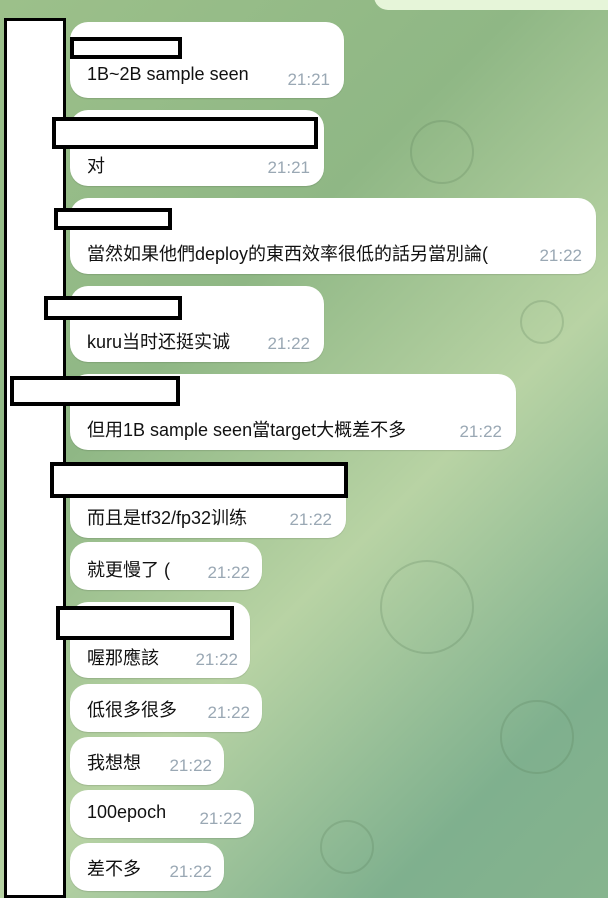 The width and height of the screenshot is (608, 898). What do you see at coordinates (35, 458) in the screenshot?
I see `redacted-avatar-column` at bounding box center [35, 458].